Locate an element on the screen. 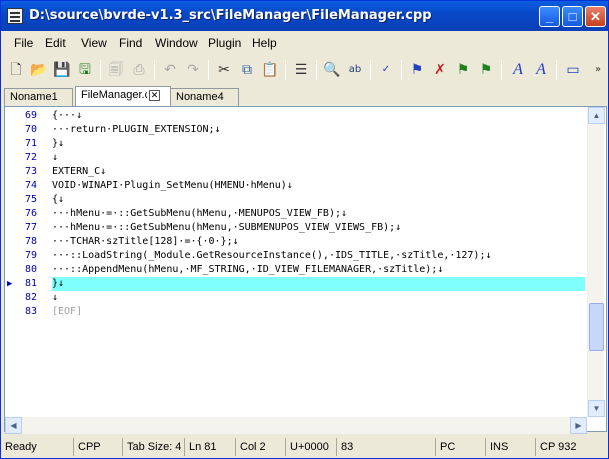 The image size is (609, 459). status-code: 83 is located at coordinates (344, 447).